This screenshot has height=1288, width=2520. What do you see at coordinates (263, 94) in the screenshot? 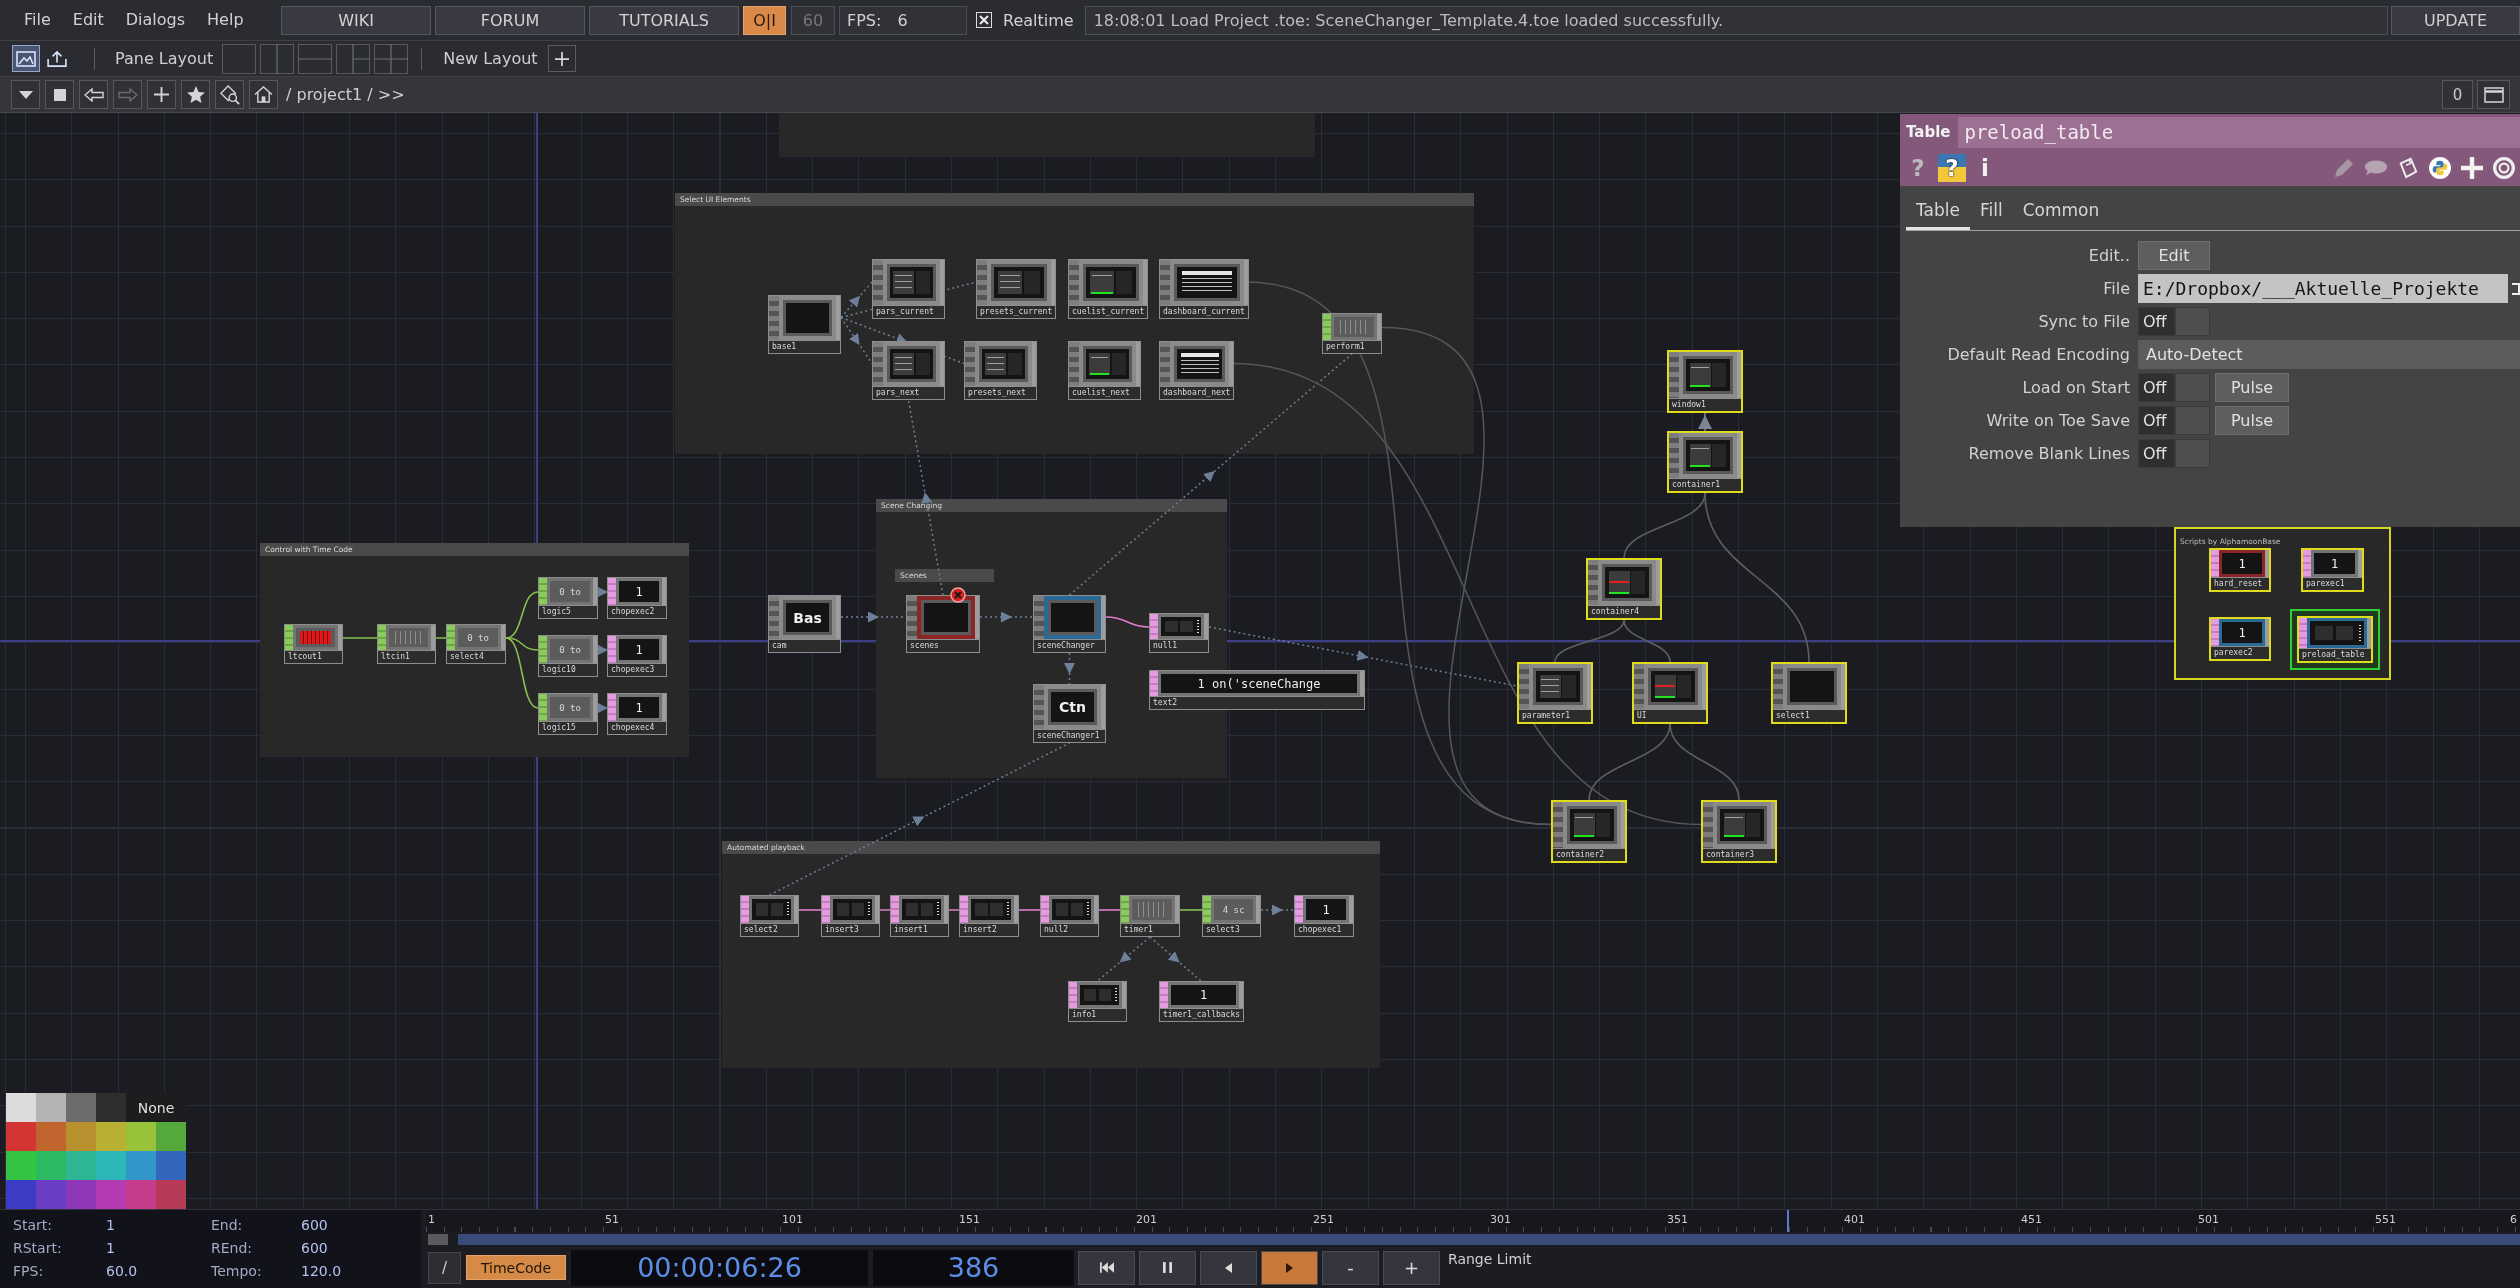
I see `home-button` at bounding box center [263, 94].